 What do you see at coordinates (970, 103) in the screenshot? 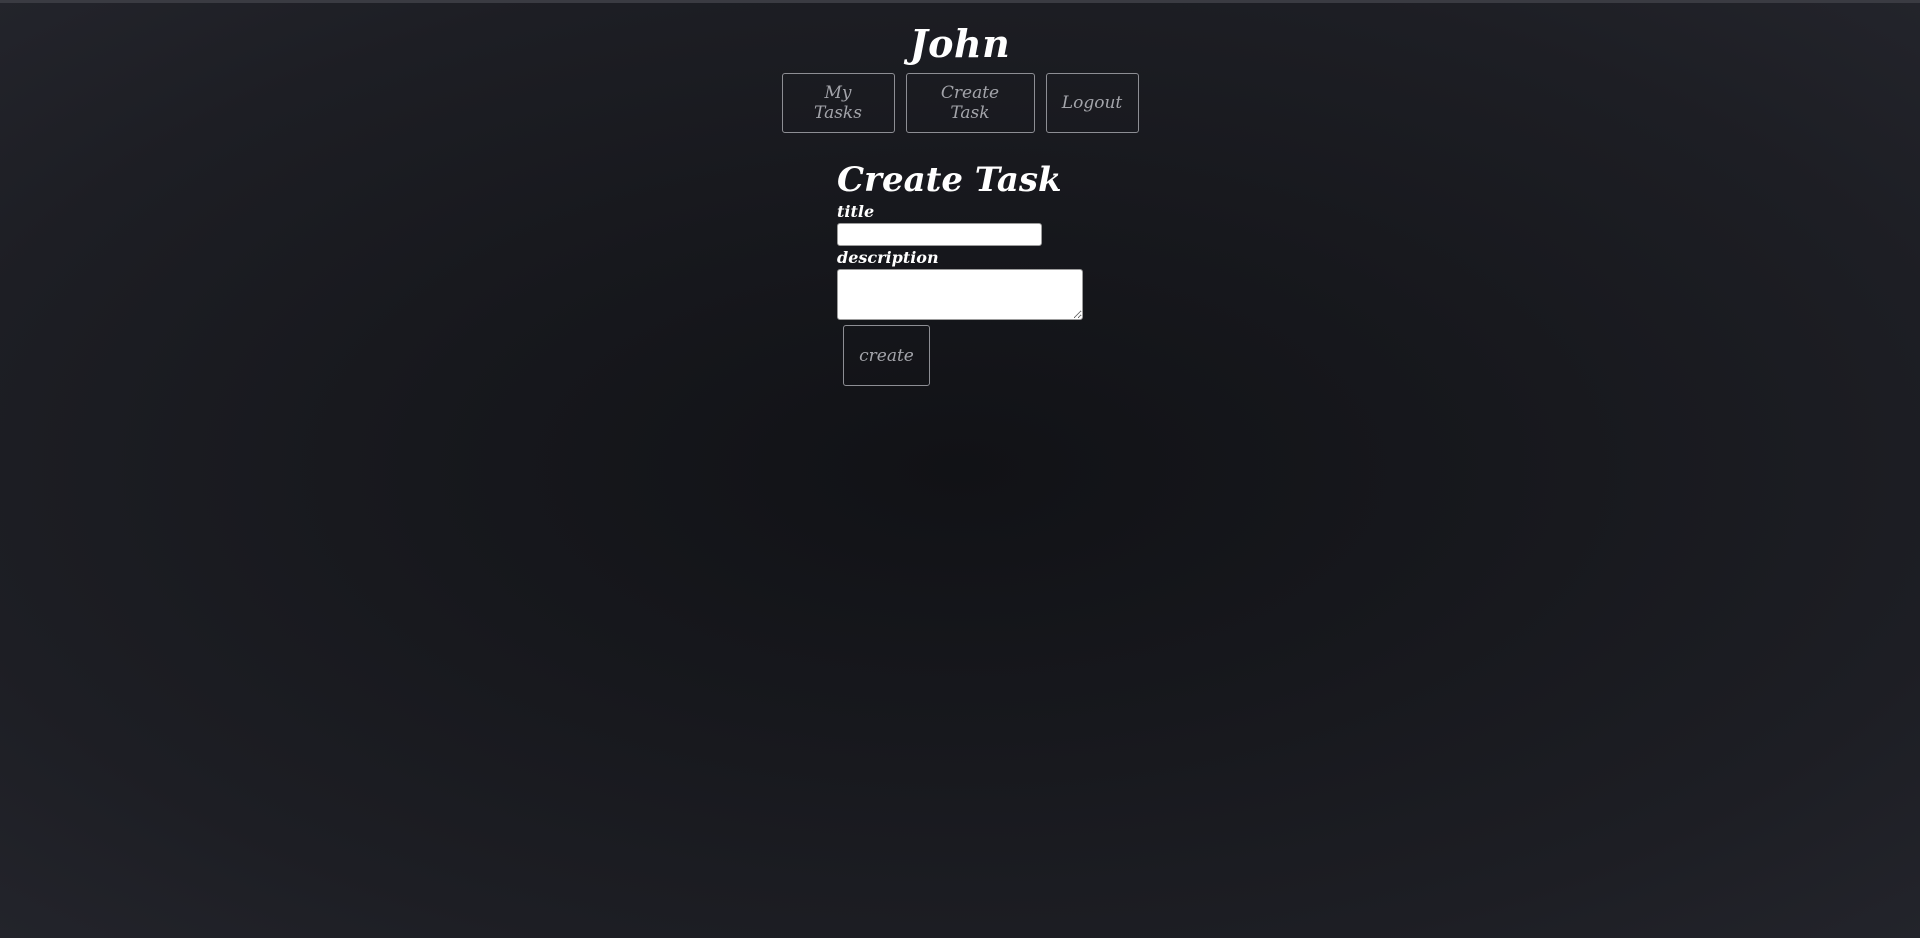
I see `create-task-button: Create Task` at bounding box center [970, 103].